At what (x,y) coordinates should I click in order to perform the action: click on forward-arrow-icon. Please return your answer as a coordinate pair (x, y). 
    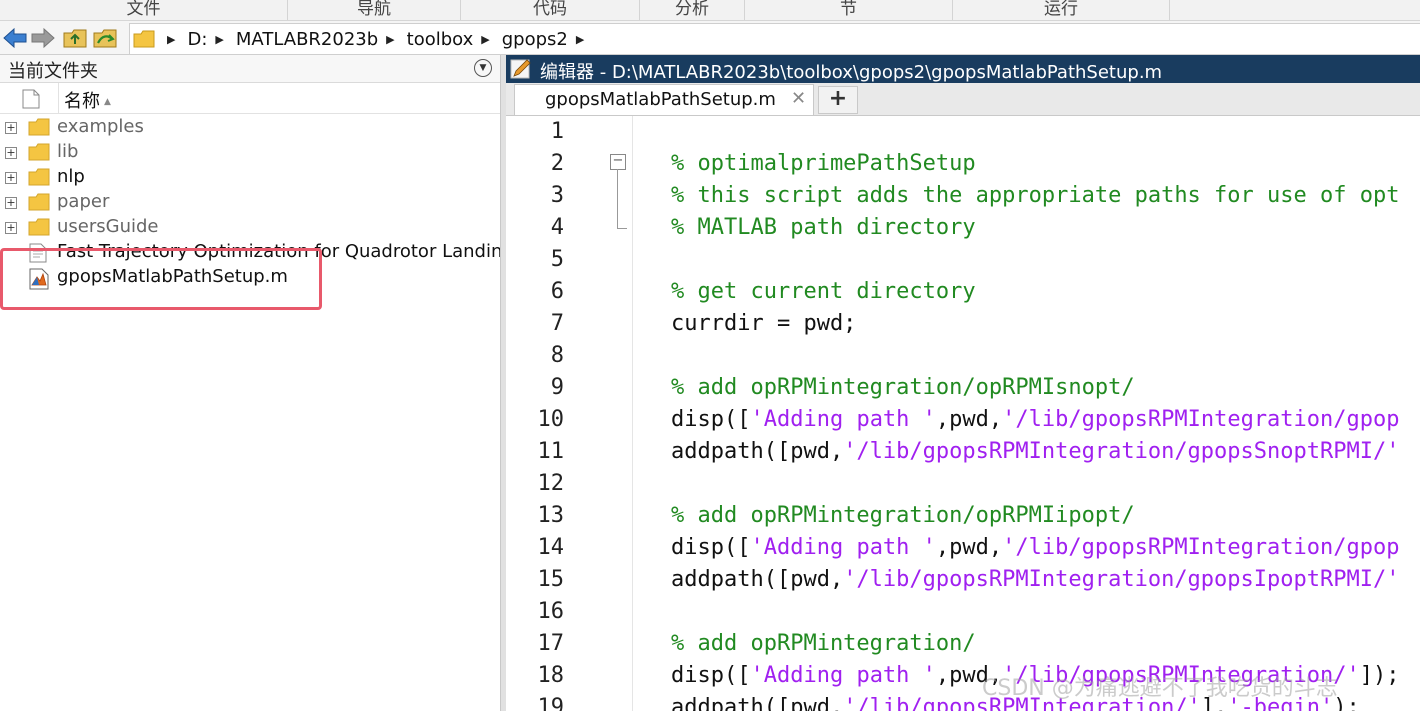
    Looking at the image, I should click on (43, 38).